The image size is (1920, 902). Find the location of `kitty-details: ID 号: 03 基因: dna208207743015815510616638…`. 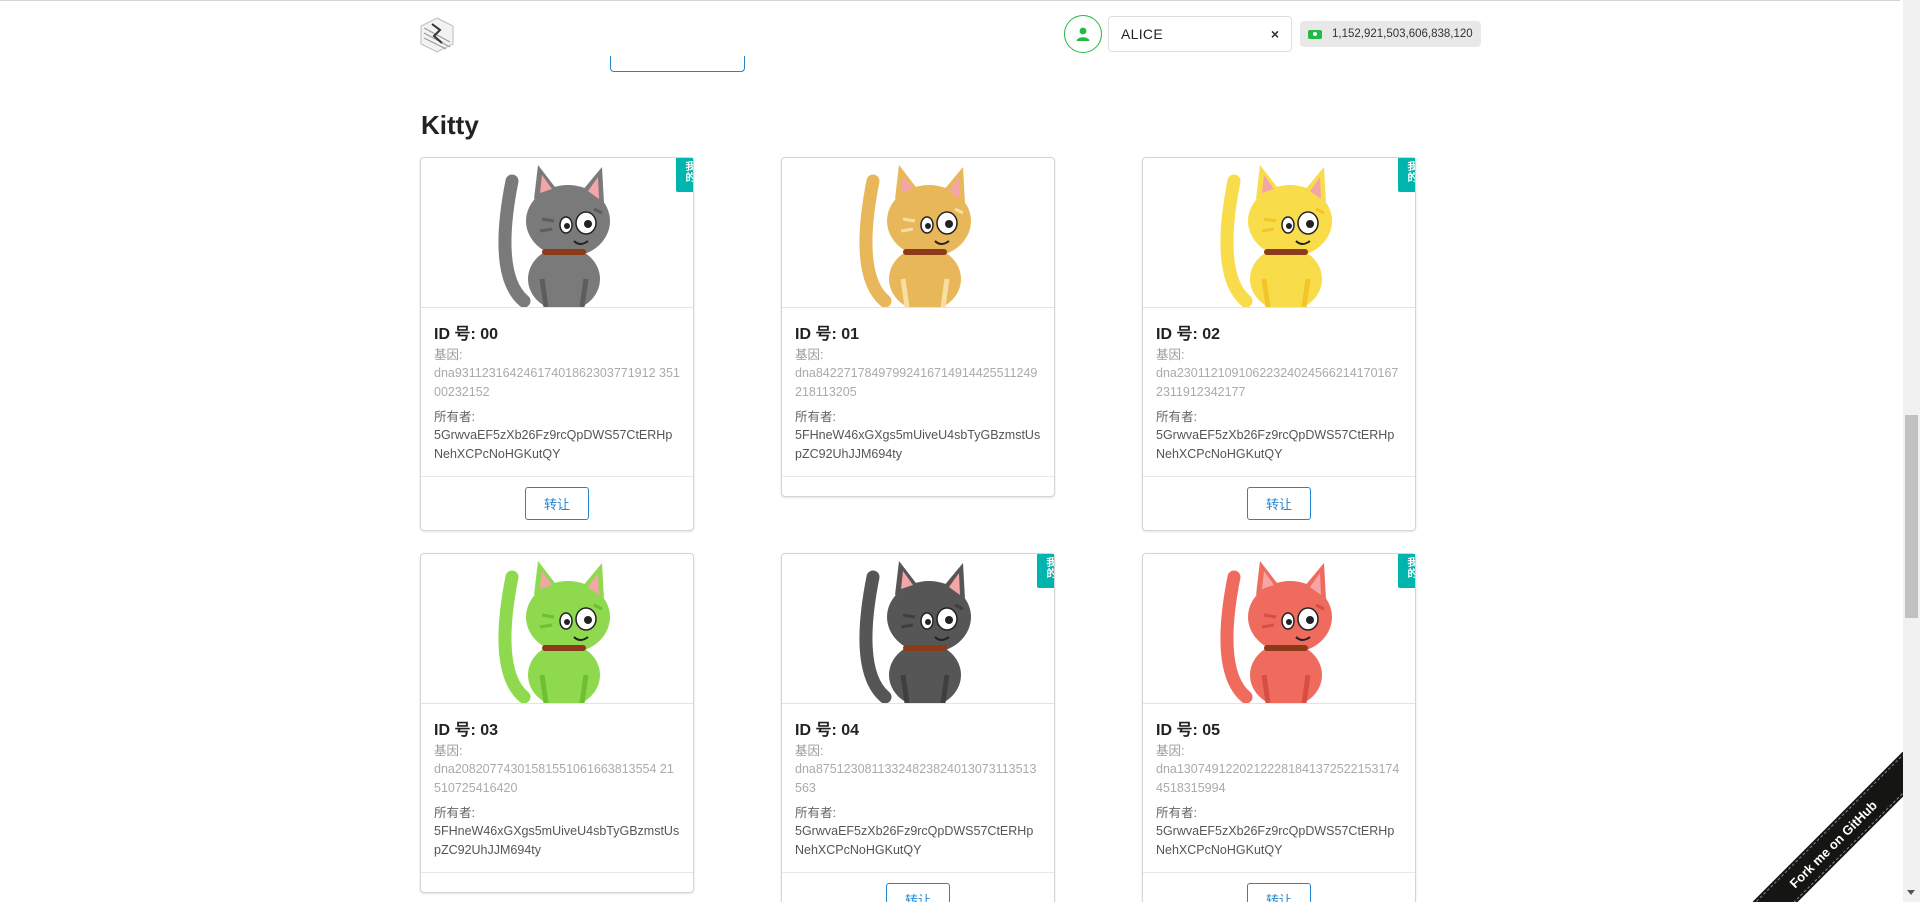

kitty-details: ID 号: 03 基因: dna208207743015815510616638… is located at coordinates (557, 788).